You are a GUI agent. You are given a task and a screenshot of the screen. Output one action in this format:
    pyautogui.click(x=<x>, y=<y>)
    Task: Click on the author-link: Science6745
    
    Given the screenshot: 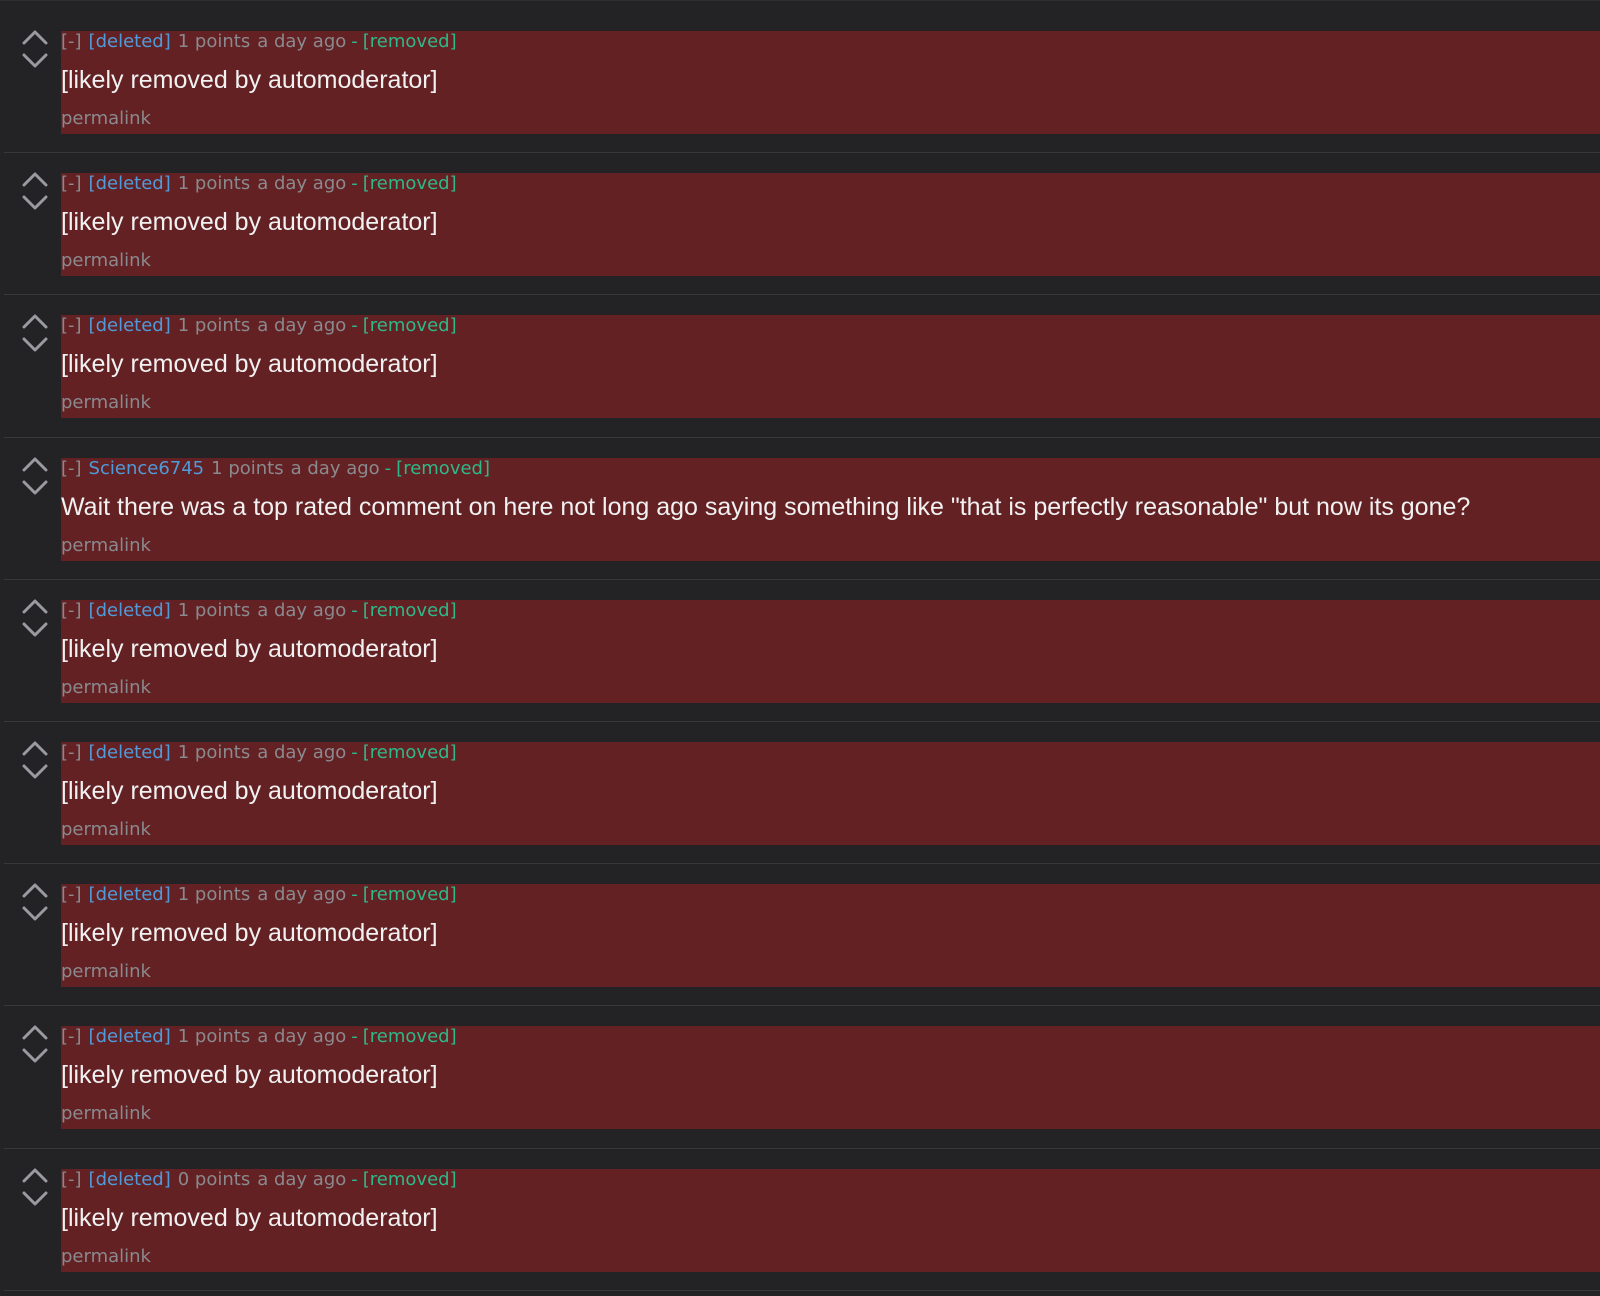 What is the action you would take?
    pyautogui.click(x=147, y=468)
    